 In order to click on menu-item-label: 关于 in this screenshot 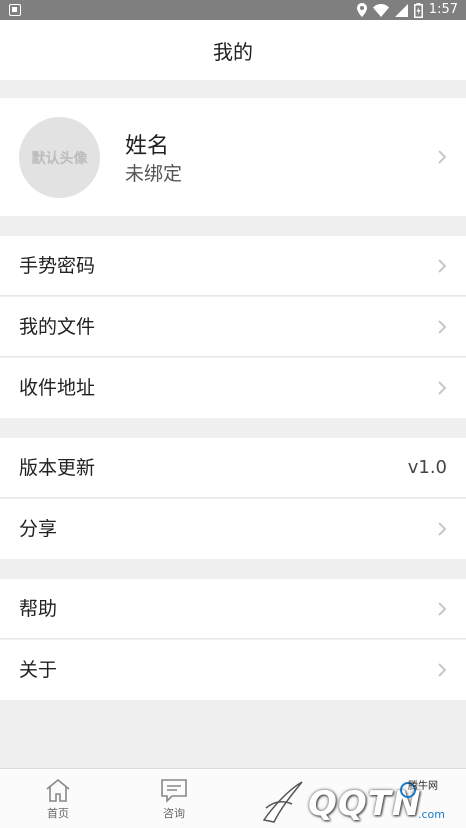, I will do `click(38, 670)`.